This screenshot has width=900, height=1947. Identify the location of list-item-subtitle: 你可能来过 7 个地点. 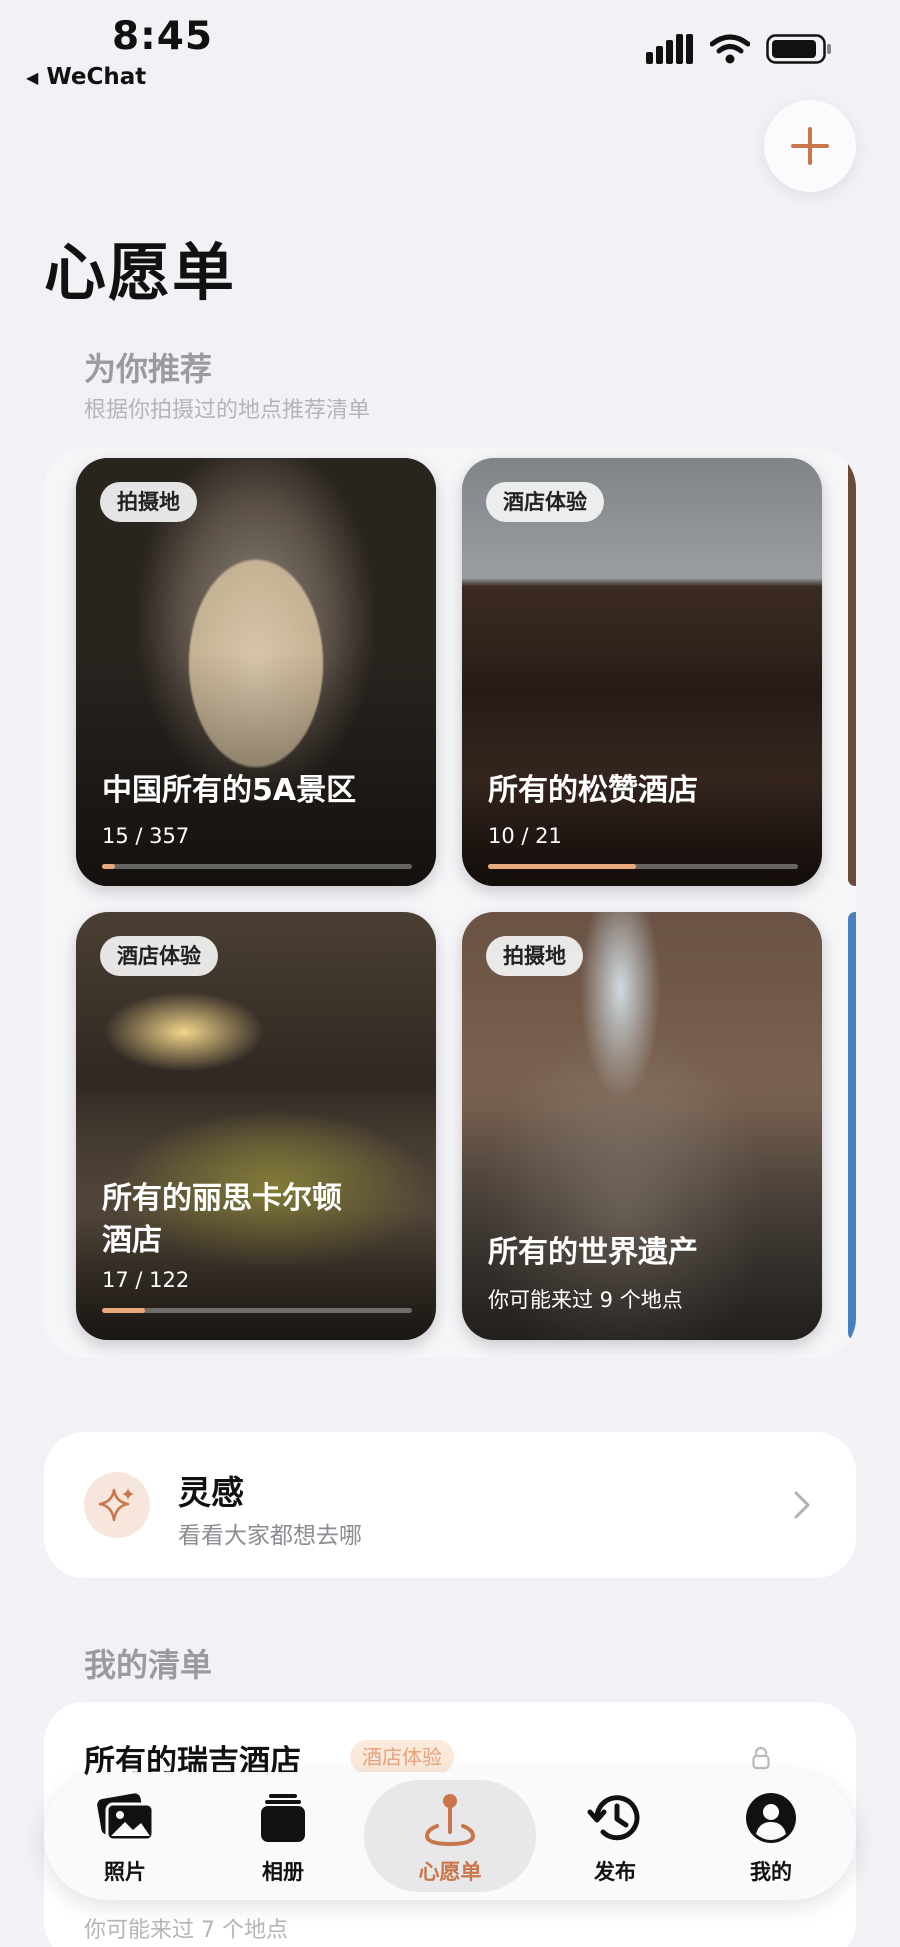
(186, 1930).